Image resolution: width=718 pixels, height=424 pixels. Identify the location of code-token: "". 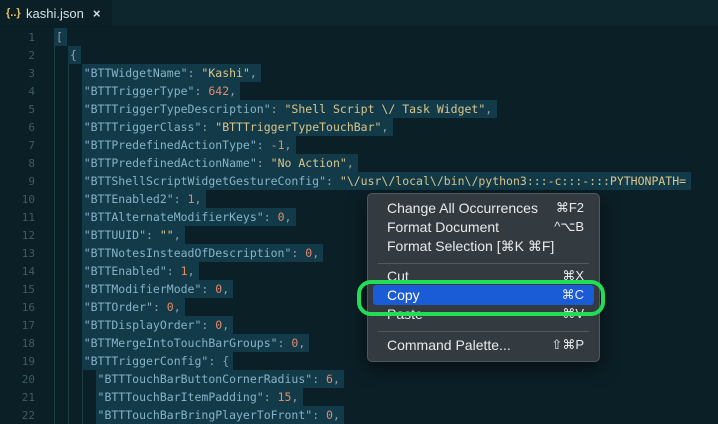
(166, 235).